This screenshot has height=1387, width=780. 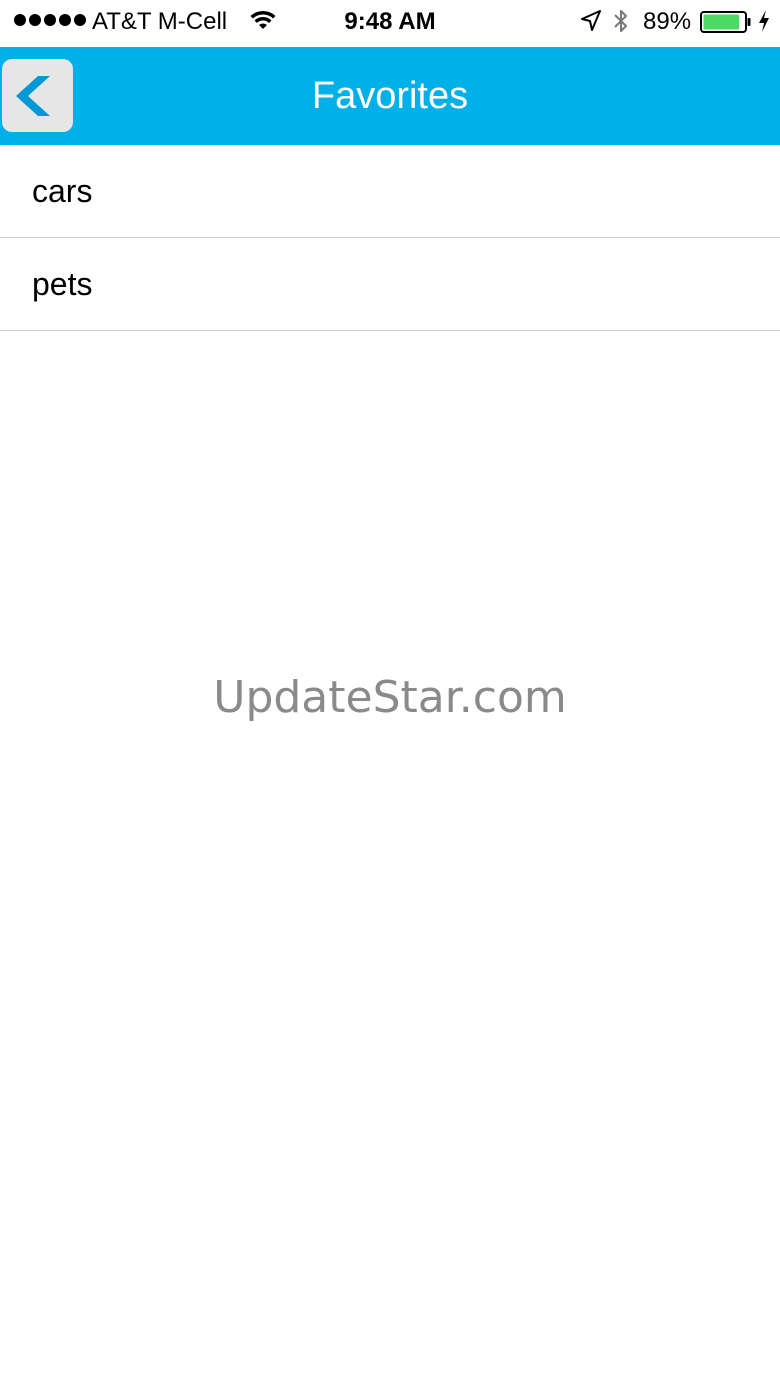 What do you see at coordinates (390, 697) in the screenshot?
I see `watermark-text: UpdateStar.com` at bounding box center [390, 697].